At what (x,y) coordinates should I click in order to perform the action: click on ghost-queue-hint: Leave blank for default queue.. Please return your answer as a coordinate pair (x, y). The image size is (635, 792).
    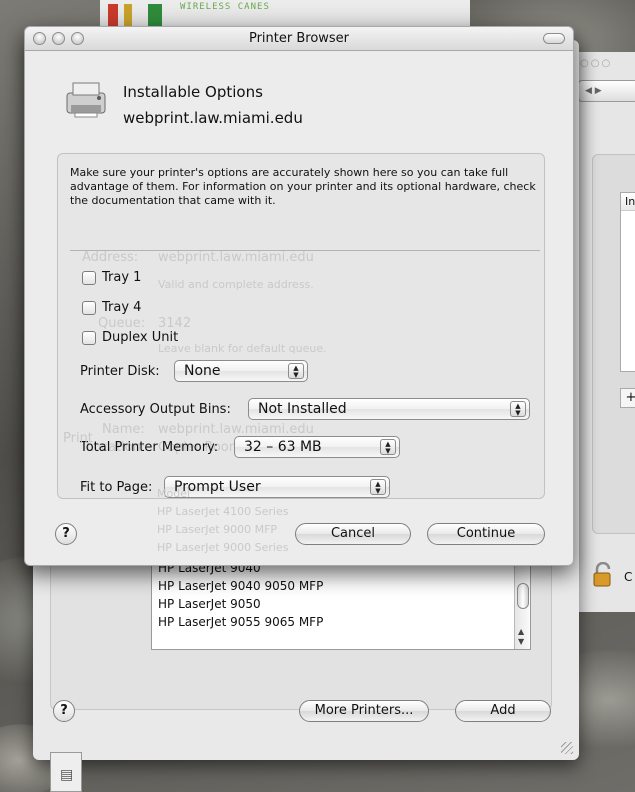
    Looking at the image, I should click on (242, 348).